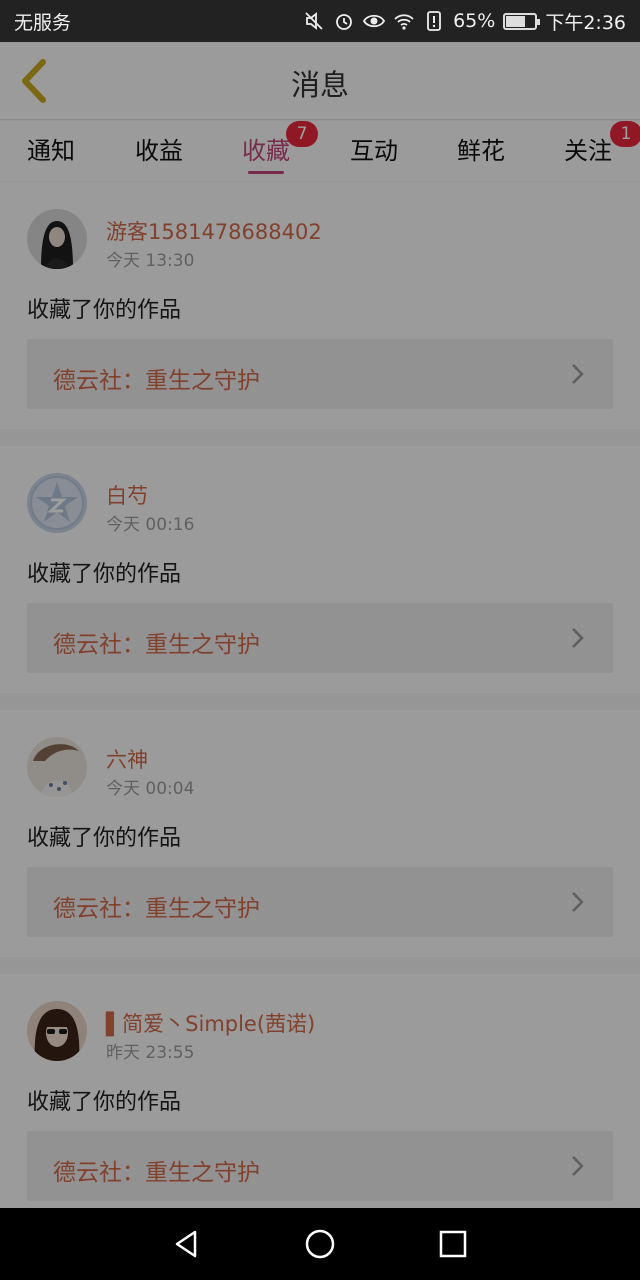 This screenshot has width=640, height=1280. I want to click on tab-flowers: 鲜花, so click(481, 148).